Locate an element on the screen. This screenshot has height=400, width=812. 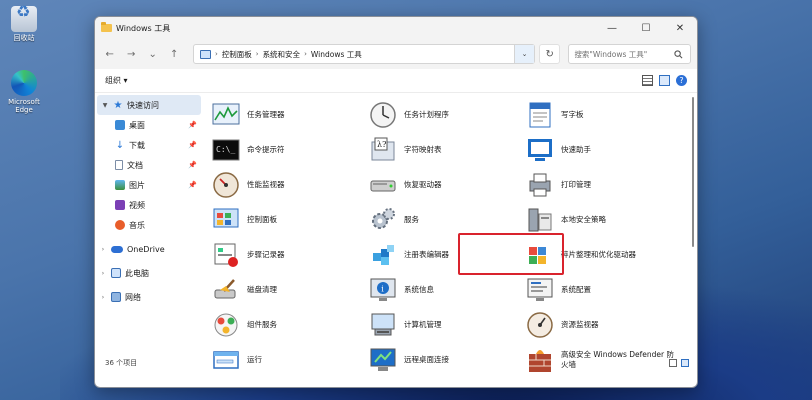
item-label: 性能监视器 is located at coordinates (266, 184).